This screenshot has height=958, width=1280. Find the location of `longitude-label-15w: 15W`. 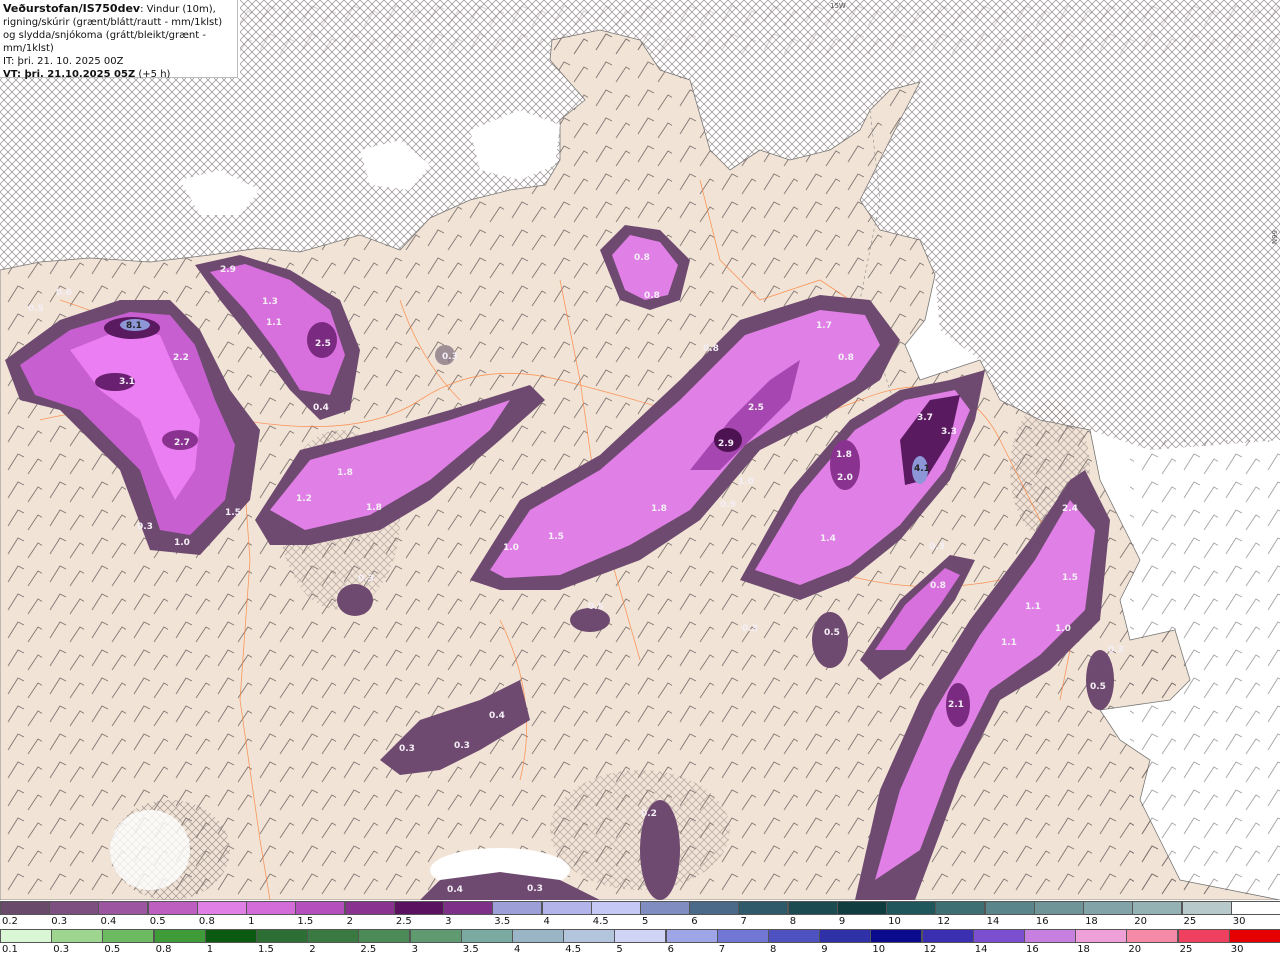

longitude-label-15w: 15W is located at coordinates (838, 6).